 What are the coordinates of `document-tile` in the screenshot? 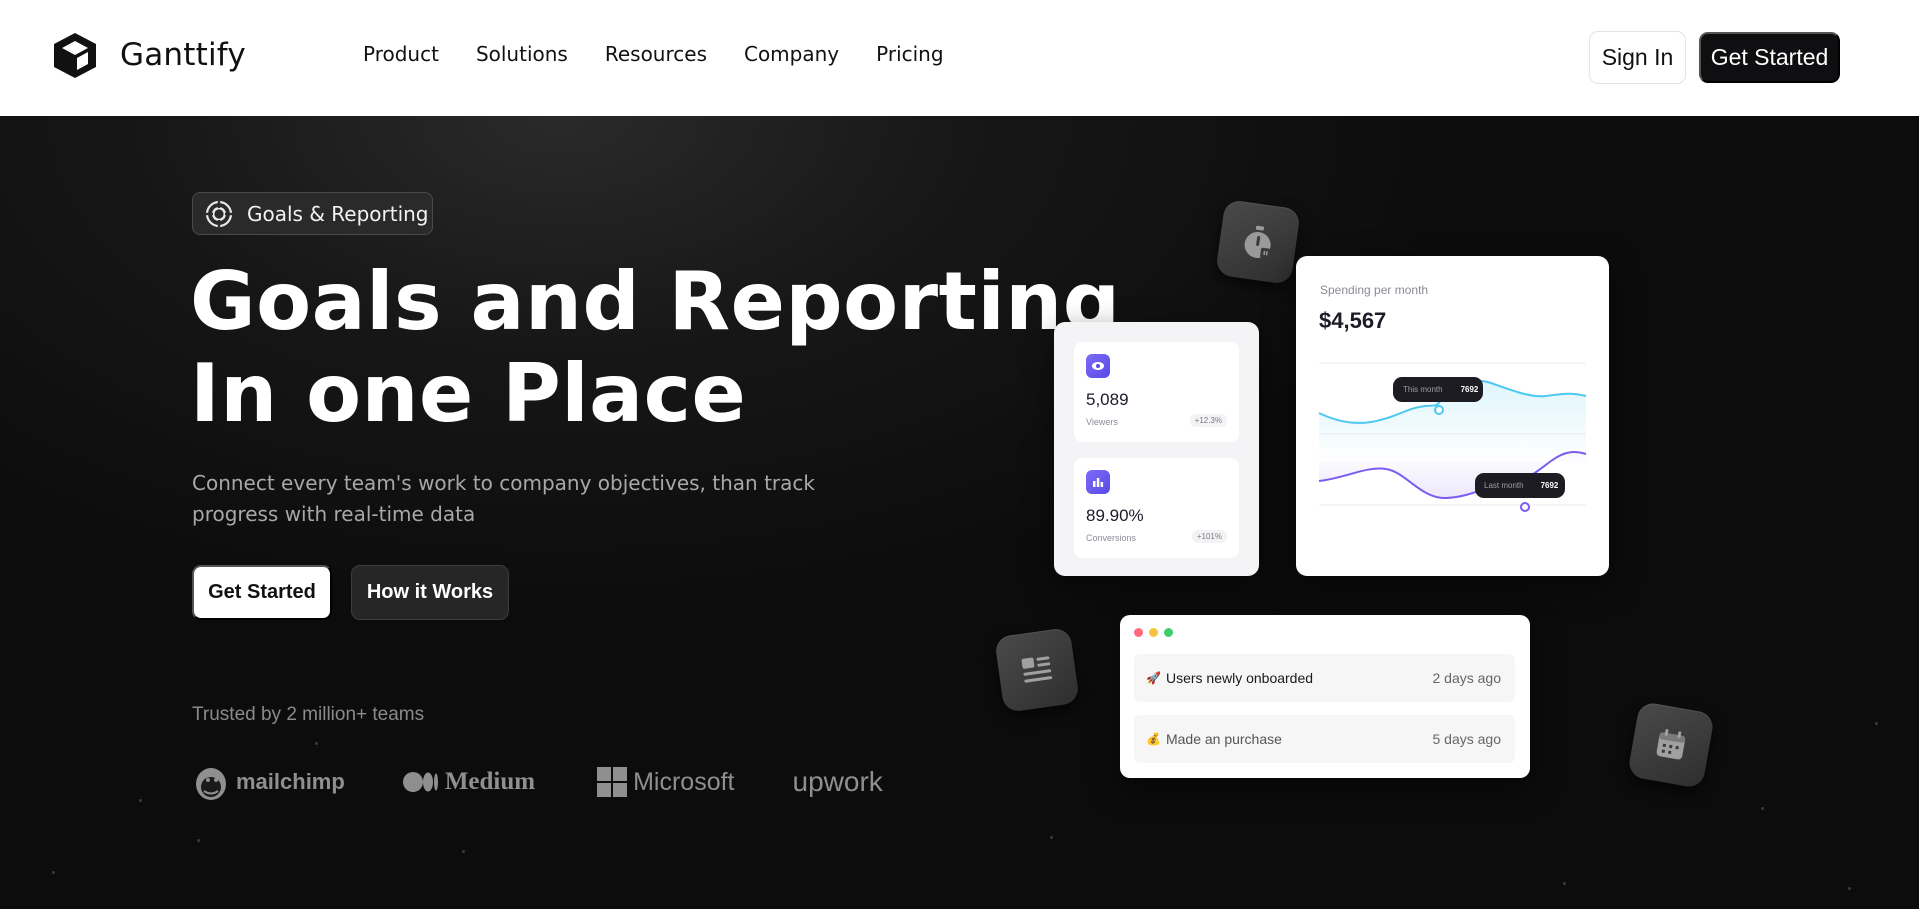 It's located at (1037, 670).